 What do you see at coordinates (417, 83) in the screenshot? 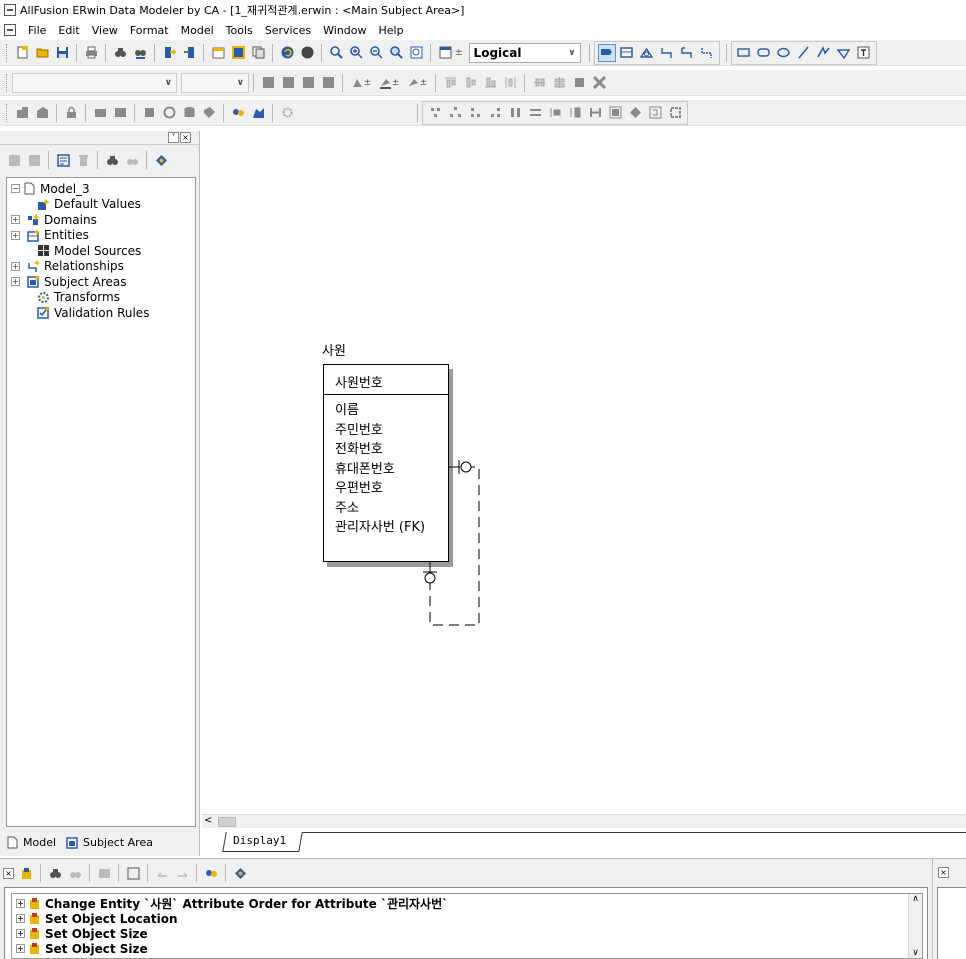
I see `line-color-icon: ±` at bounding box center [417, 83].